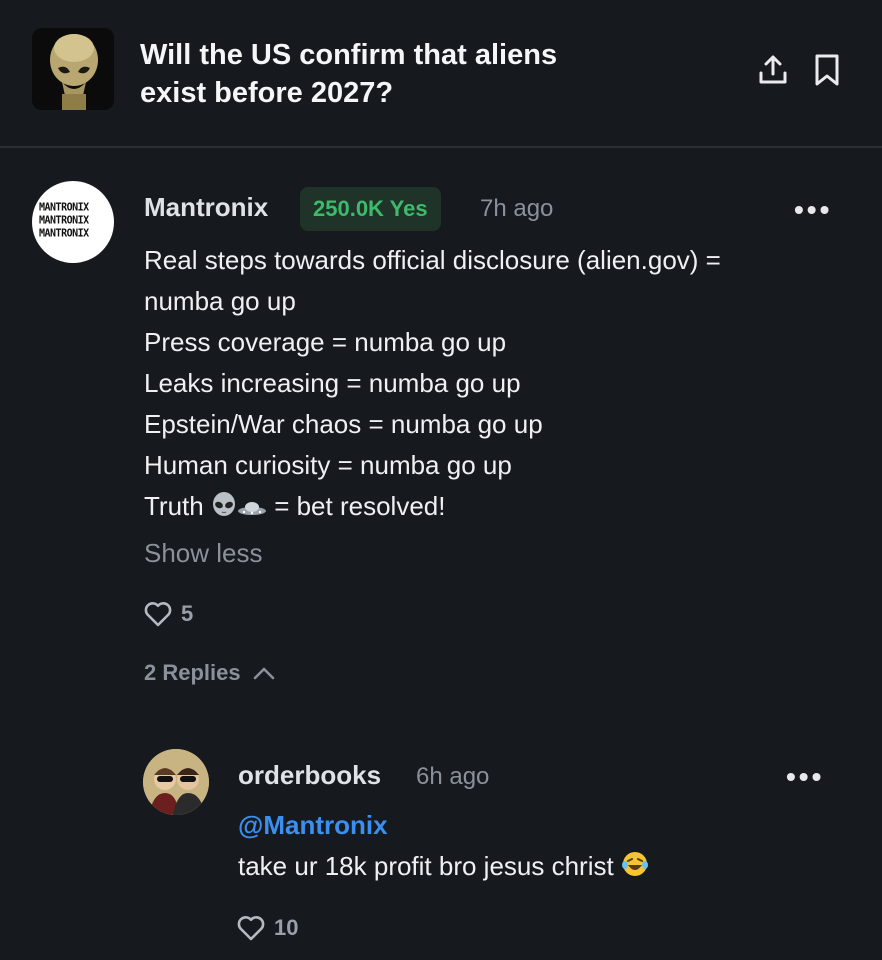 This screenshot has height=960, width=882. I want to click on show-less-link: Show less, so click(203, 553).